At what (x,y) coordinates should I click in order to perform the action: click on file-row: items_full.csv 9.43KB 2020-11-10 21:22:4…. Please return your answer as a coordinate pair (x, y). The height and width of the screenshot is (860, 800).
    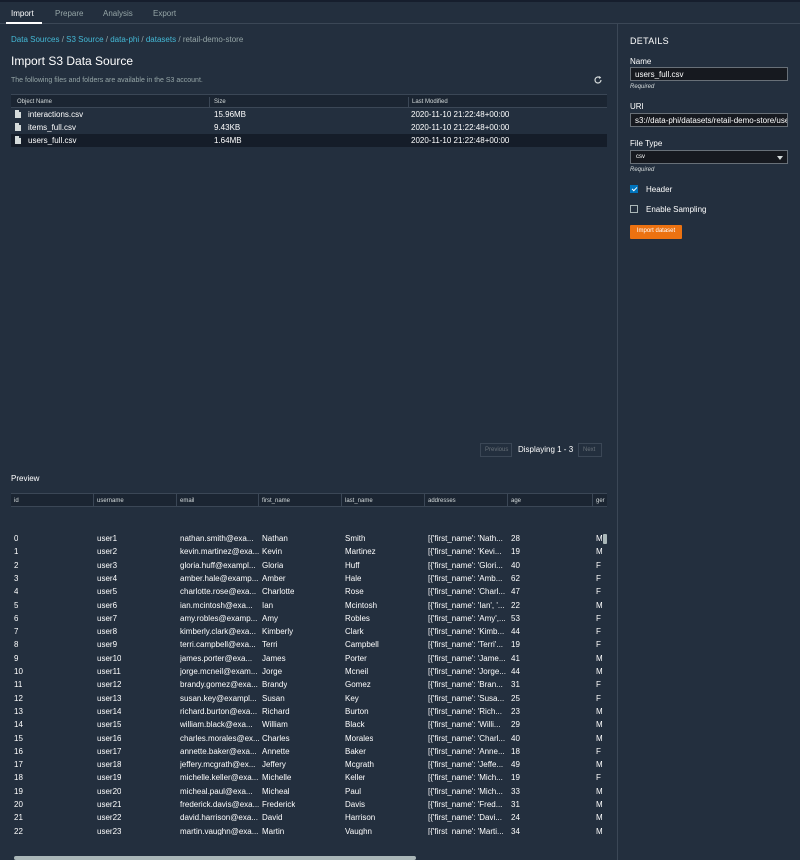
    Looking at the image, I should click on (309, 127).